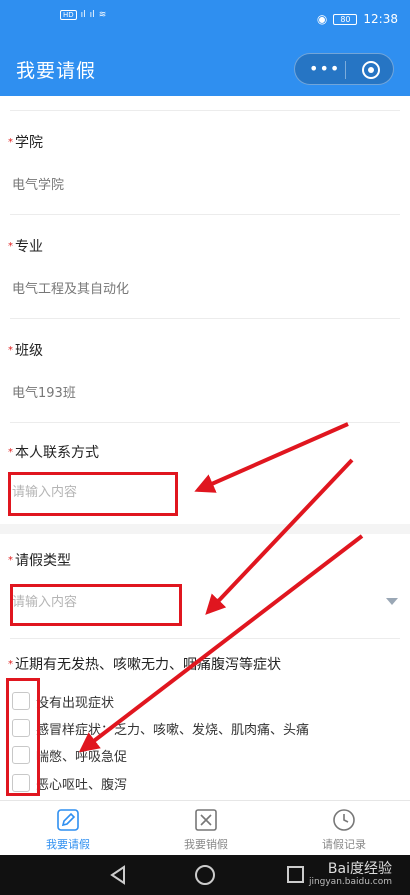 Image resolution: width=410 pixels, height=895 pixels. I want to click on pencil-icon, so click(68, 820).